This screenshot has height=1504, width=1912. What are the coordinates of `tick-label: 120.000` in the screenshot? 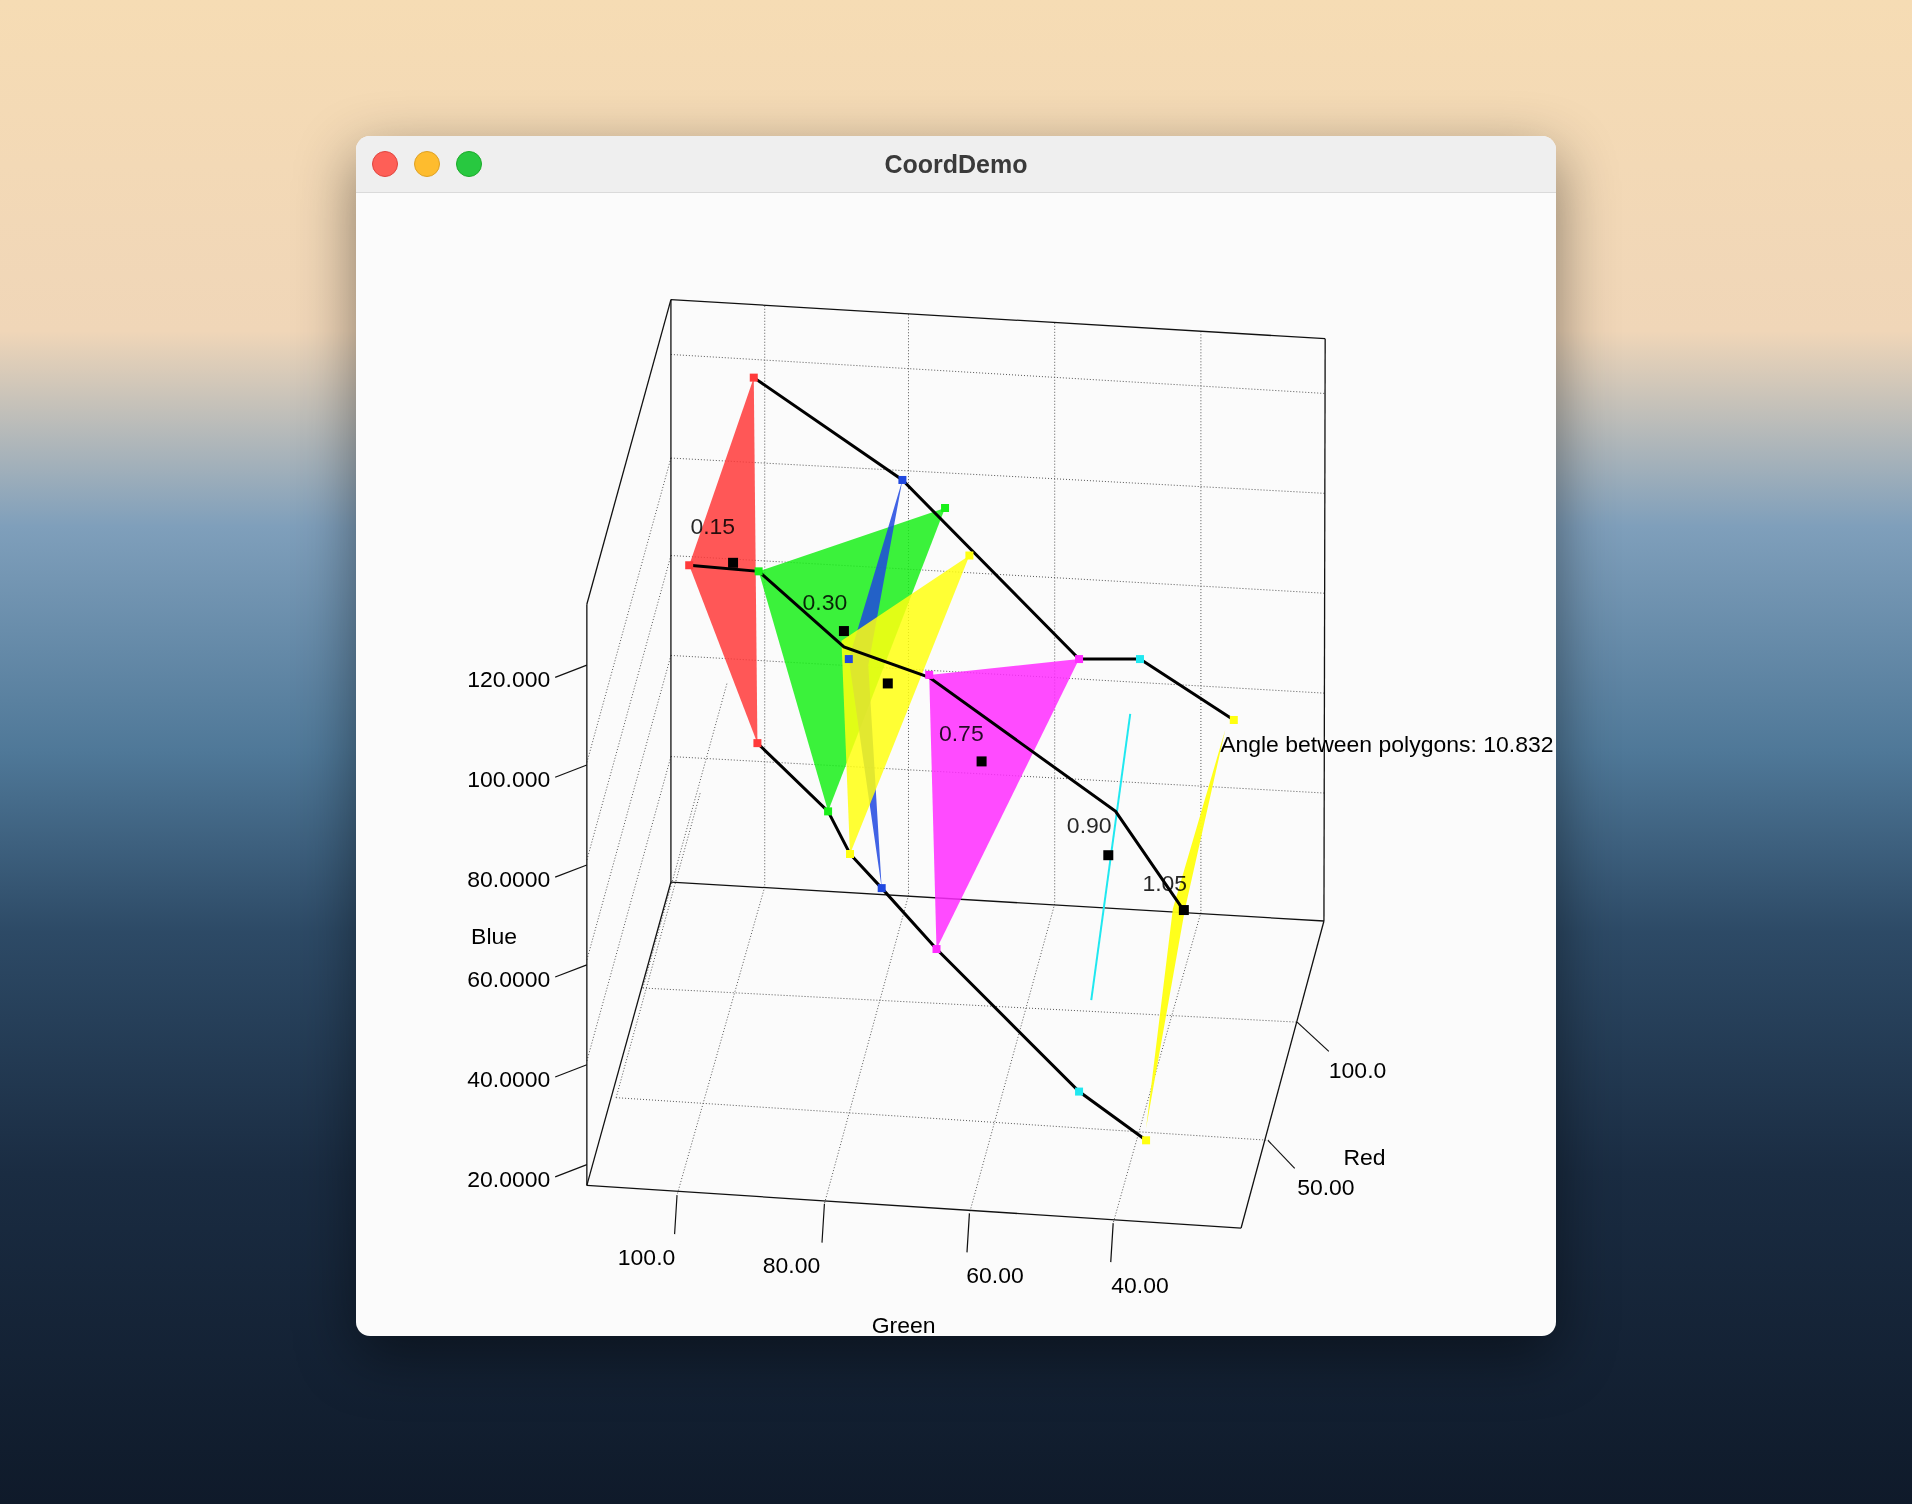 It's located at (509, 679).